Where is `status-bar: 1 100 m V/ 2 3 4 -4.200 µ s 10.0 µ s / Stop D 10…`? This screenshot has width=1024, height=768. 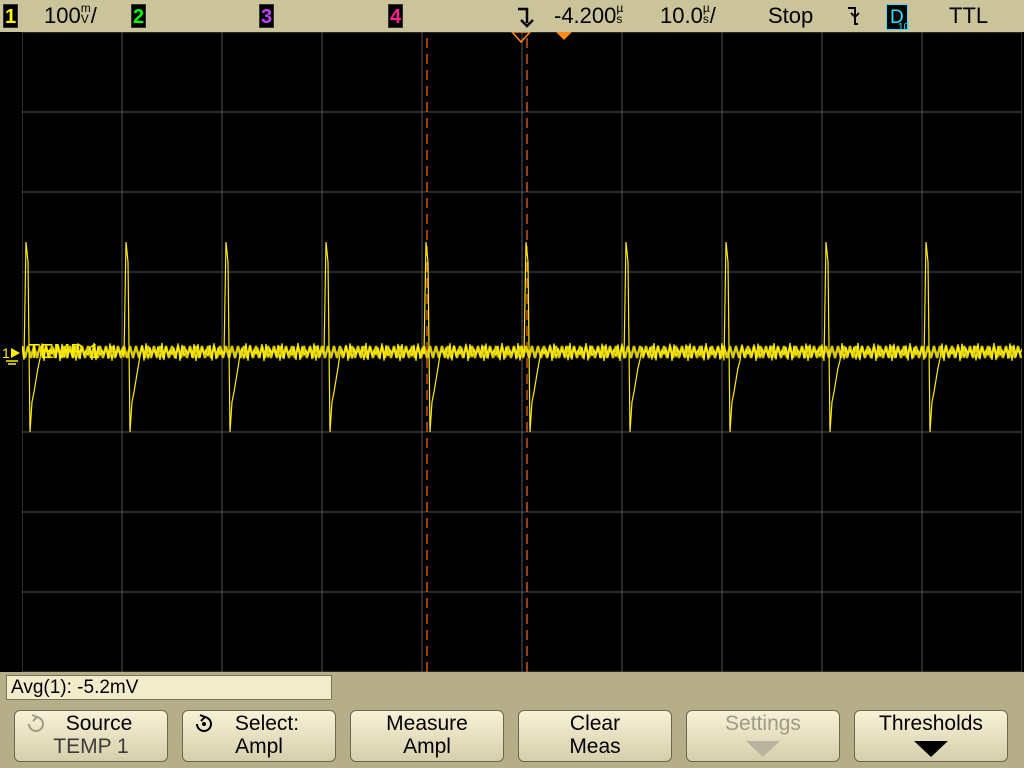 status-bar: 1 100 m V/ 2 3 4 -4.200 µ s 10.0 µ s / Stop D 10… is located at coordinates (512, 17).